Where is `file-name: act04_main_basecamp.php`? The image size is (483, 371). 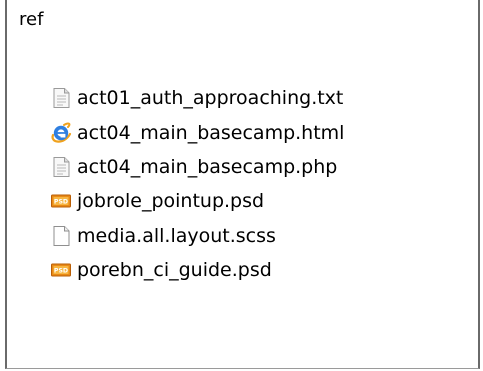
file-name: act04_main_basecamp.php is located at coordinates (207, 166).